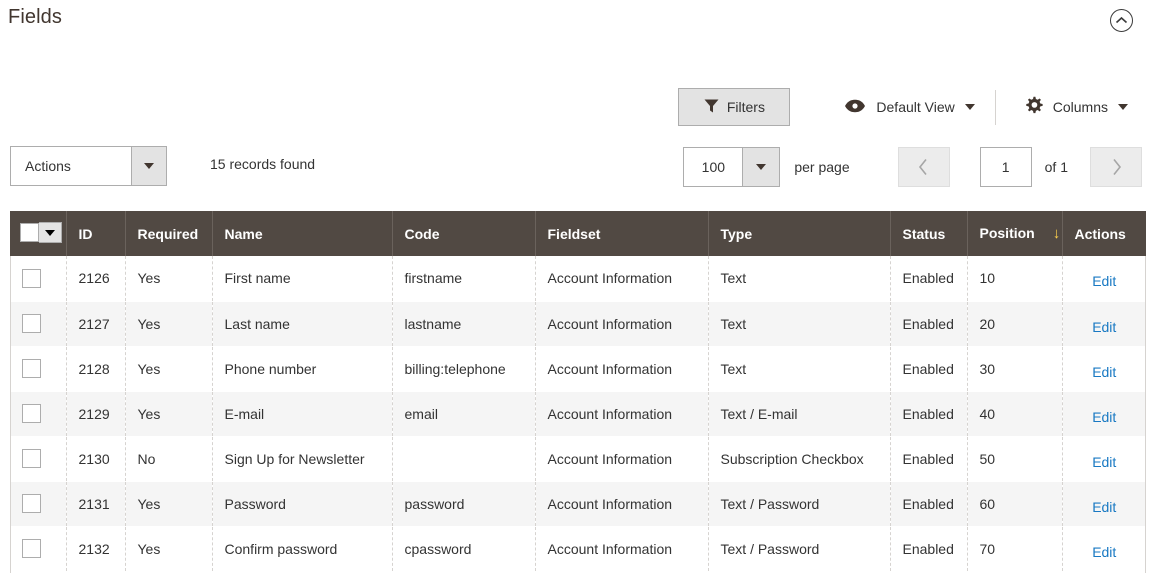  Describe the element at coordinates (1080, 107) in the screenshot. I see `columns-label: Columns` at that location.